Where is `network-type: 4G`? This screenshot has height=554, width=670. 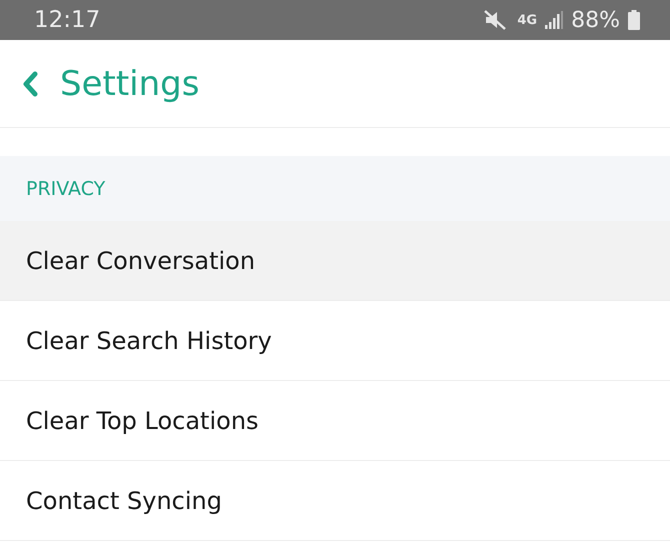 network-type: 4G is located at coordinates (527, 20).